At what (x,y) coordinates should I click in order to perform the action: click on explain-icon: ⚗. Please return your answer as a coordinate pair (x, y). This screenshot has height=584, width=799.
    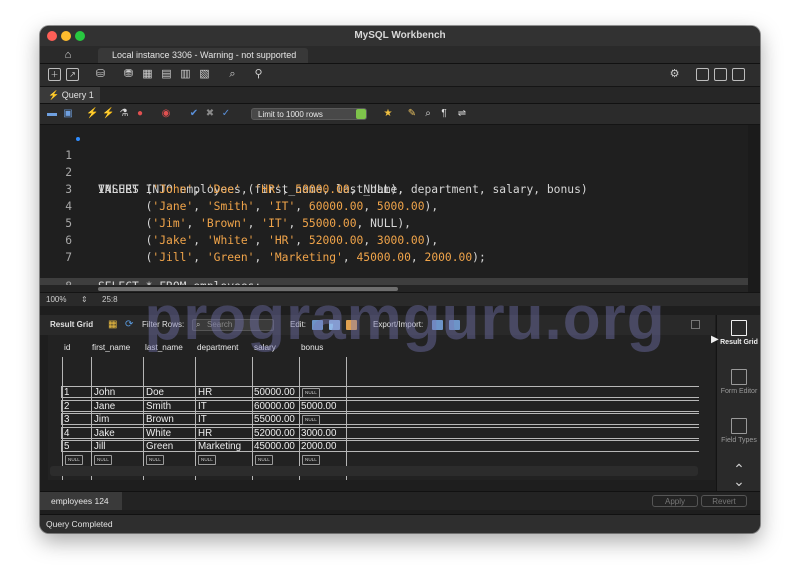
    Looking at the image, I should click on (124, 114).